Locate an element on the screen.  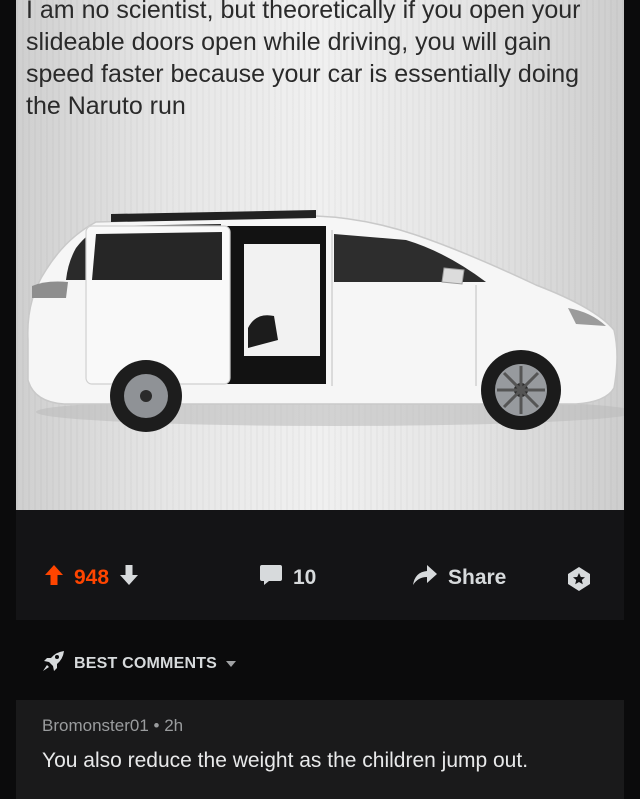
upvote-arrow-icon is located at coordinates (54, 578).